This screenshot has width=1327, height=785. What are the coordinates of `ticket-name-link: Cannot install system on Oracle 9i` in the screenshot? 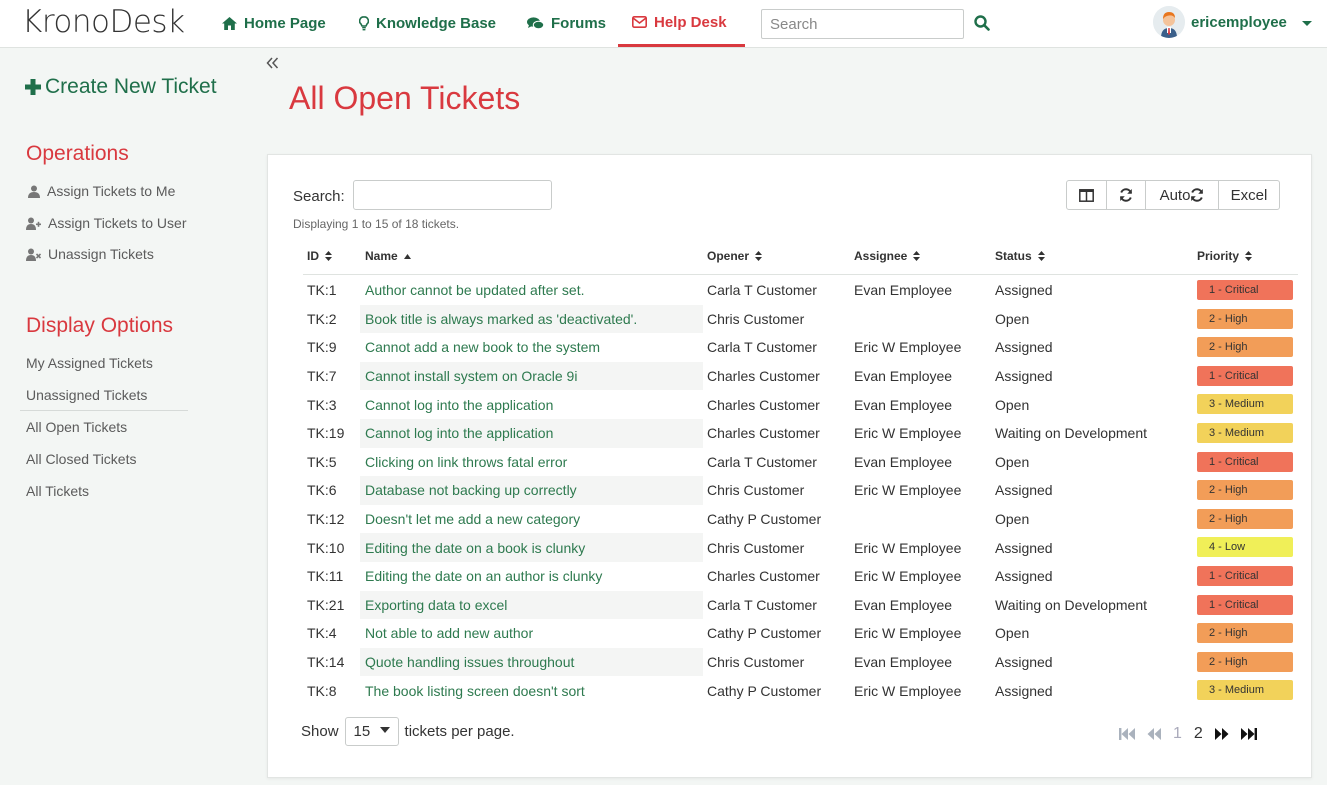 It's located at (471, 376).